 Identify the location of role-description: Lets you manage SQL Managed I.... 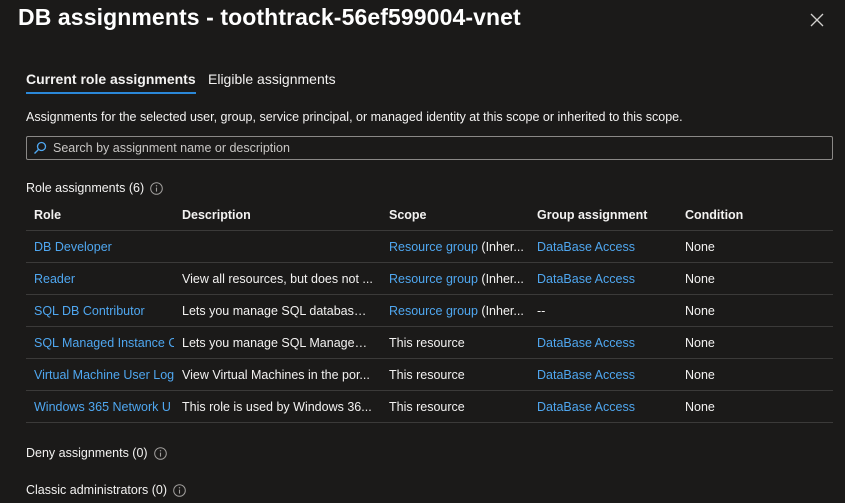
(277, 342).